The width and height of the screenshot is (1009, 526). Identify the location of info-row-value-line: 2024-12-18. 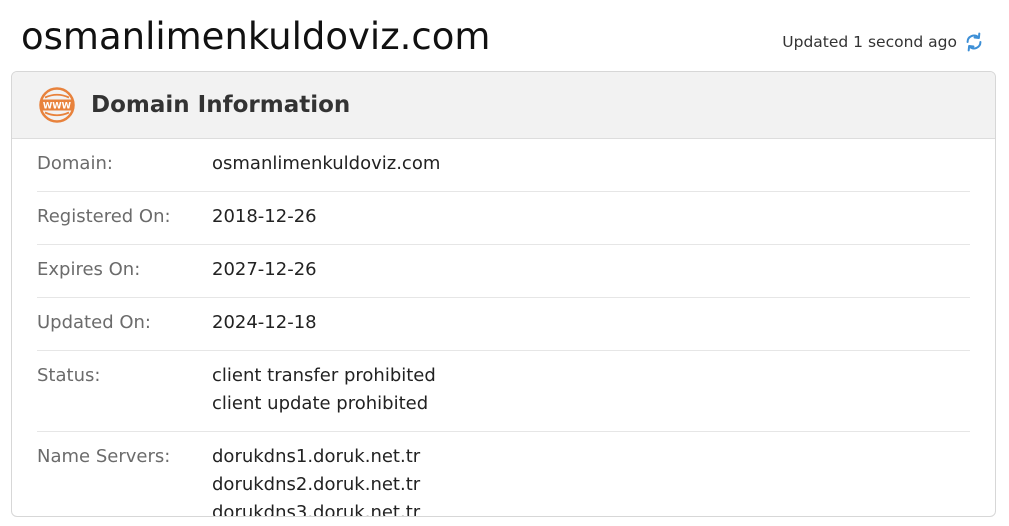
(264, 322).